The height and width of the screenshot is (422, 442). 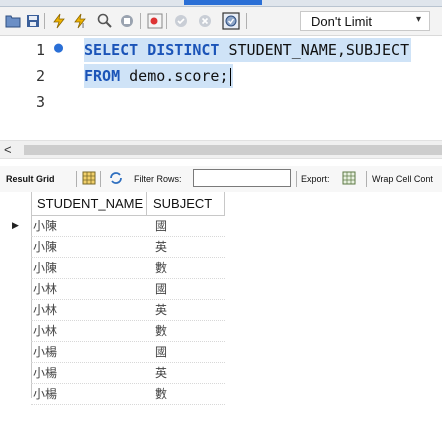 What do you see at coordinates (158, 179) in the screenshot?
I see `filter-rows-label: Filter Rows:` at bounding box center [158, 179].